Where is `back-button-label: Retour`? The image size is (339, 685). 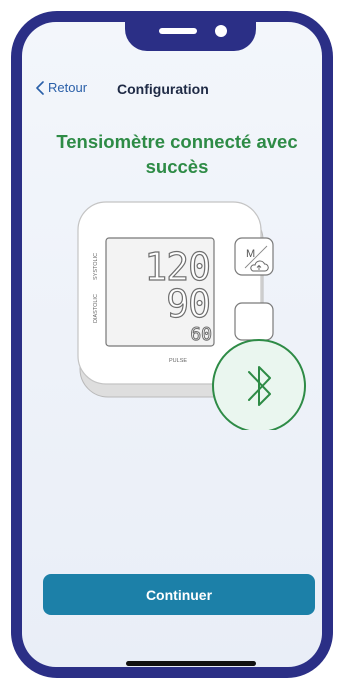
back-button-label: Retour is located at coordinates (68, 87).